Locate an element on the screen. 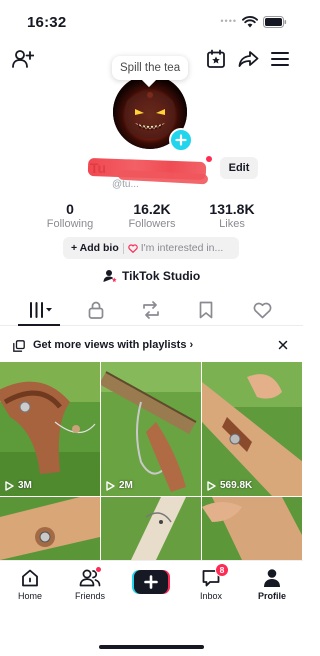 The height and width of the screenshot is (656, 320). nav-inbox: 8 Inbox is located at coordinates (211, 582).